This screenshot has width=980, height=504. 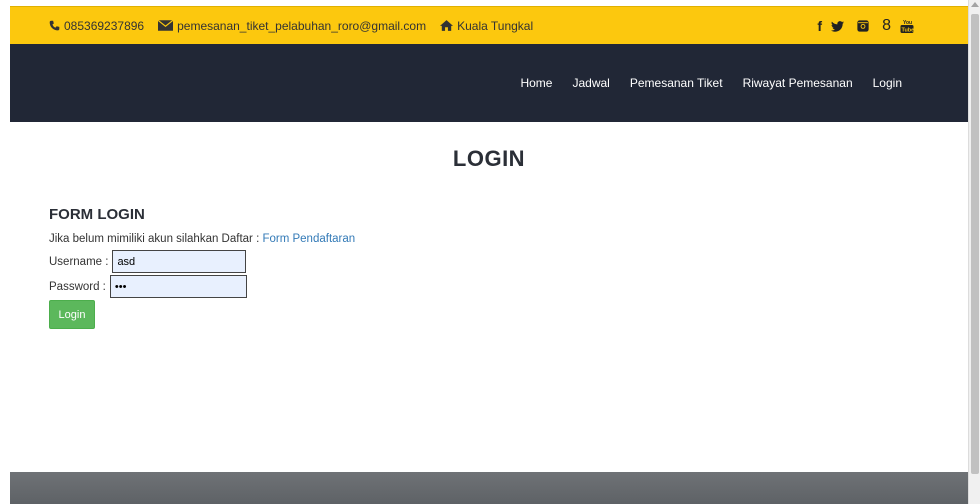 What do you see at coordinates (166, 25) in the screenshot?
I see `envelope-icon` at bounding box center [166, 25].